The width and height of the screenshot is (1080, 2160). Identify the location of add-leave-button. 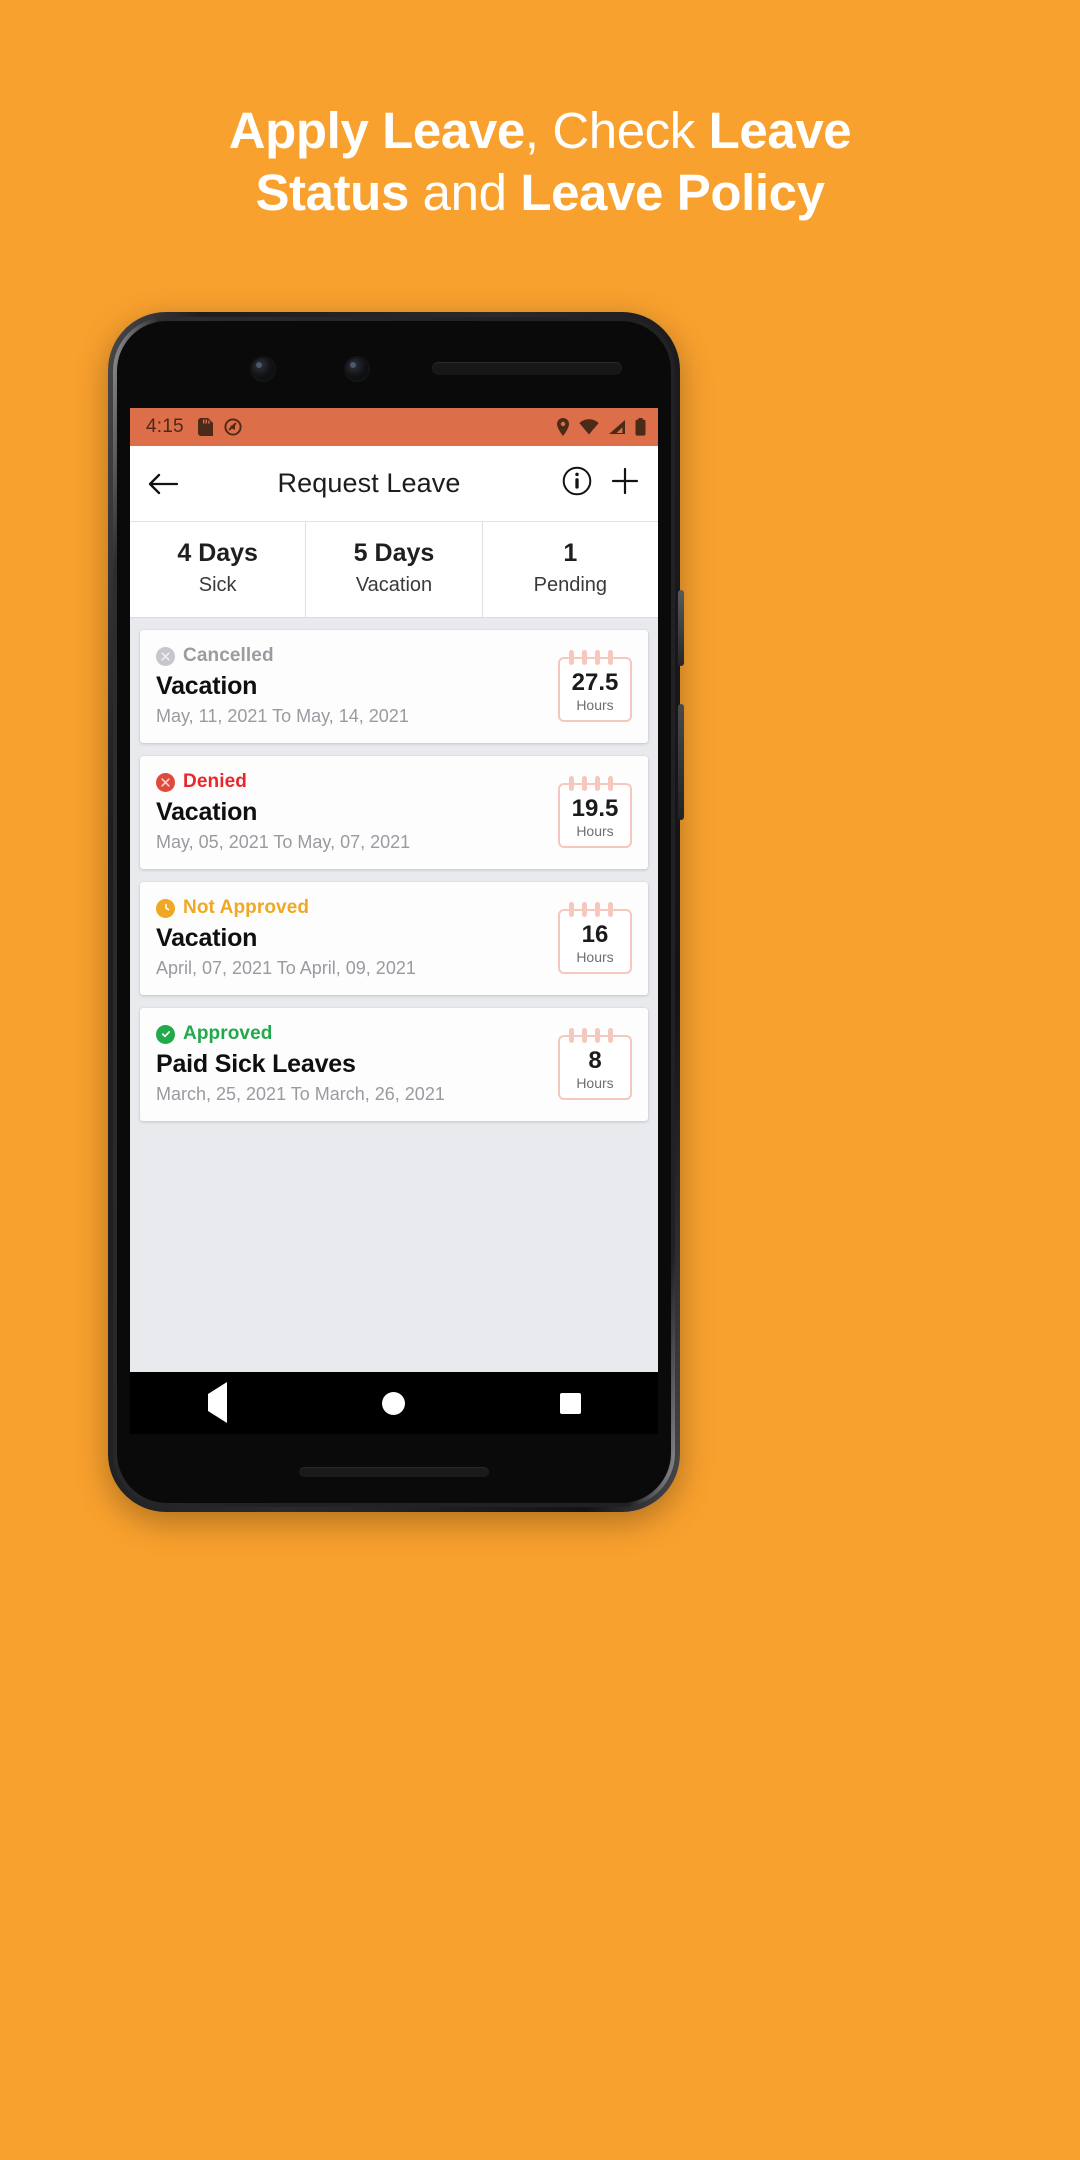
(625, 483).